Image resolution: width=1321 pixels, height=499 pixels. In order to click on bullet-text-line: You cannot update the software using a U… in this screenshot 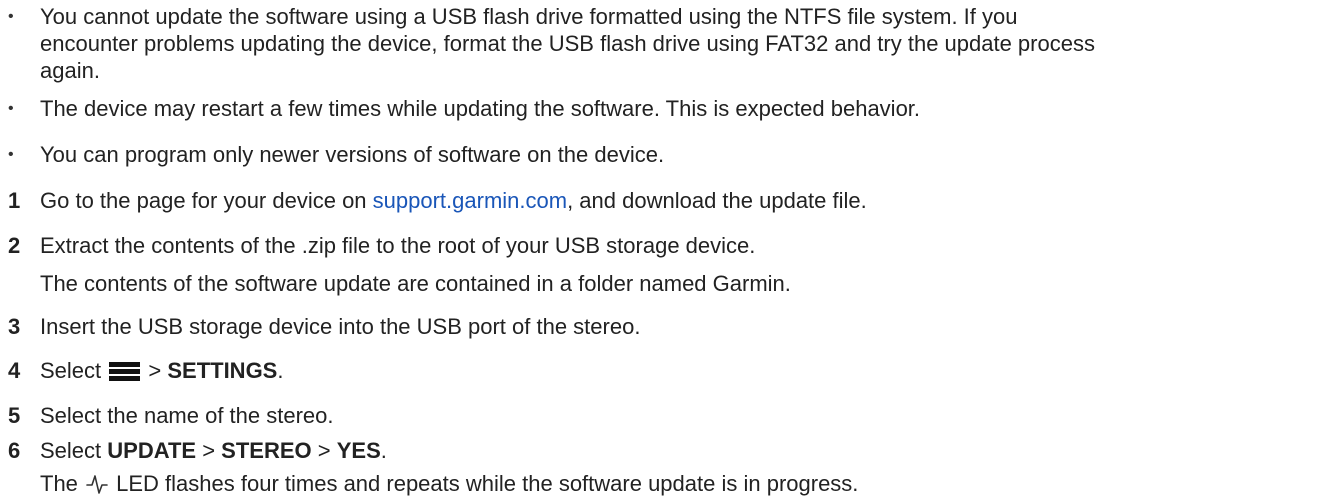, I will do `click(529, 16)`.